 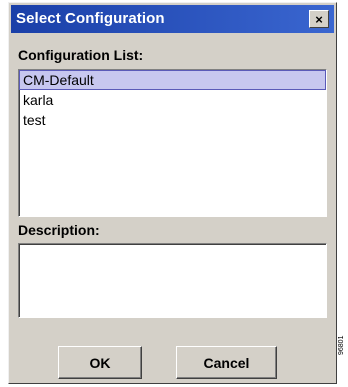 I want to click on cancel-button: Cancel, so click(x=226, y=362).